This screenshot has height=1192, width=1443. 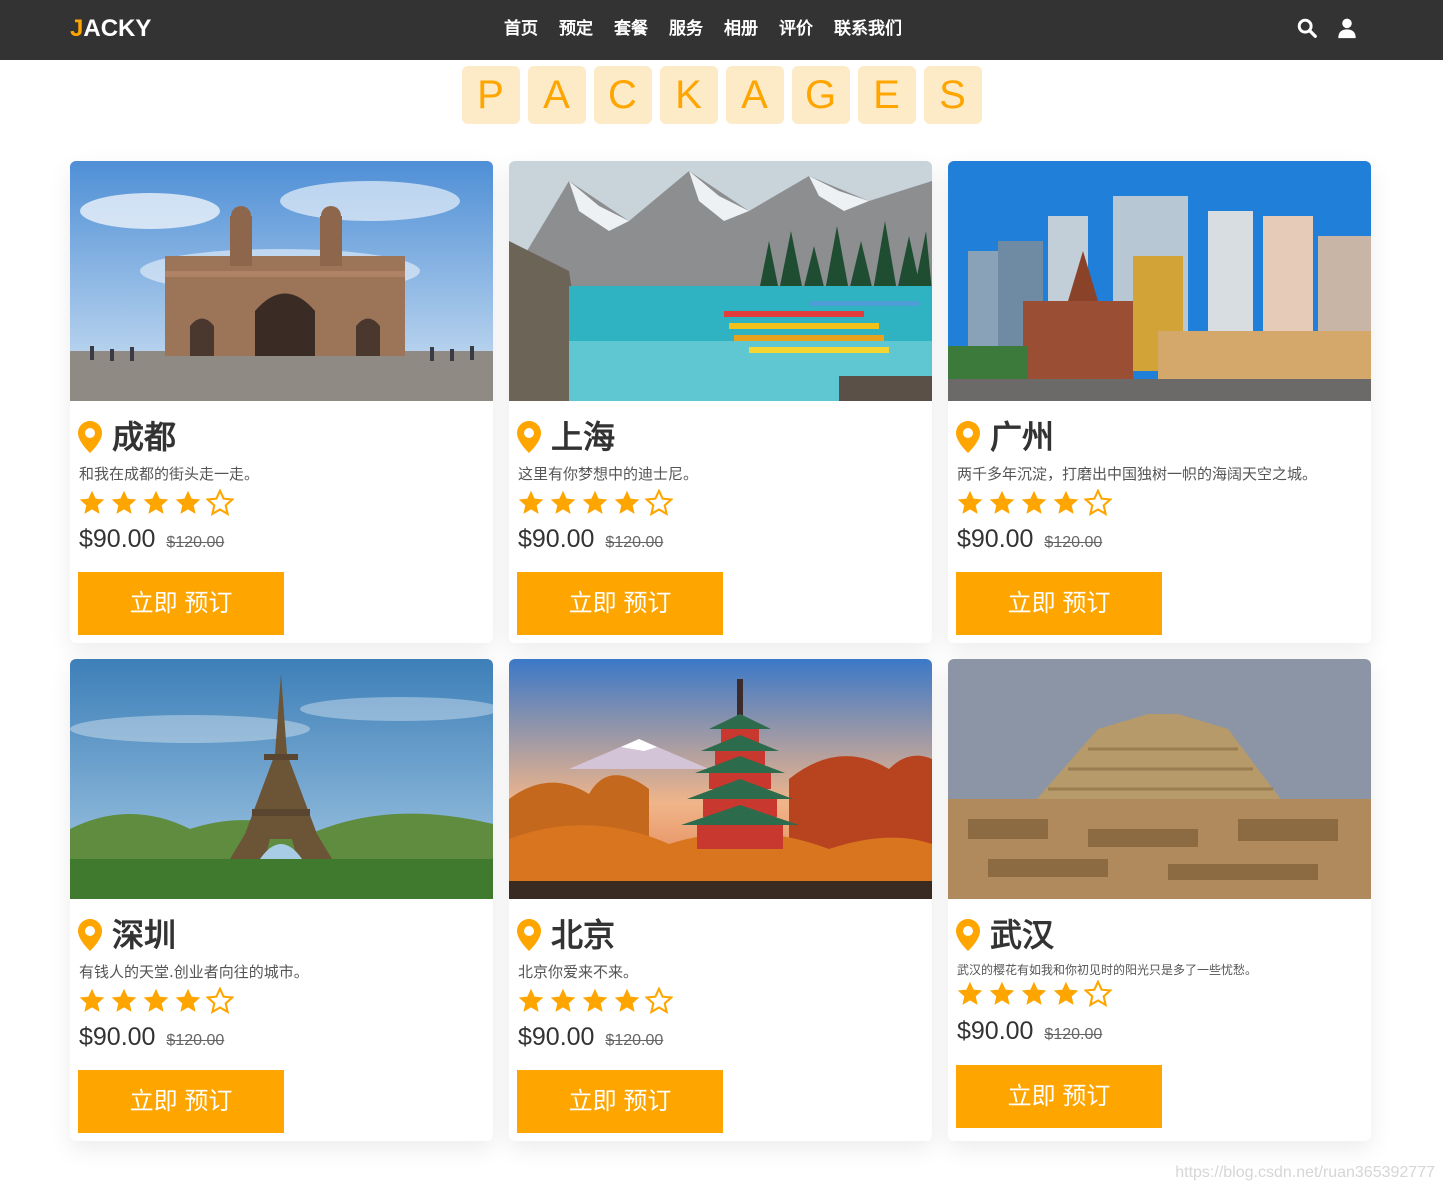 I want to click on city-name: 北京, so click(x=583, y=935).